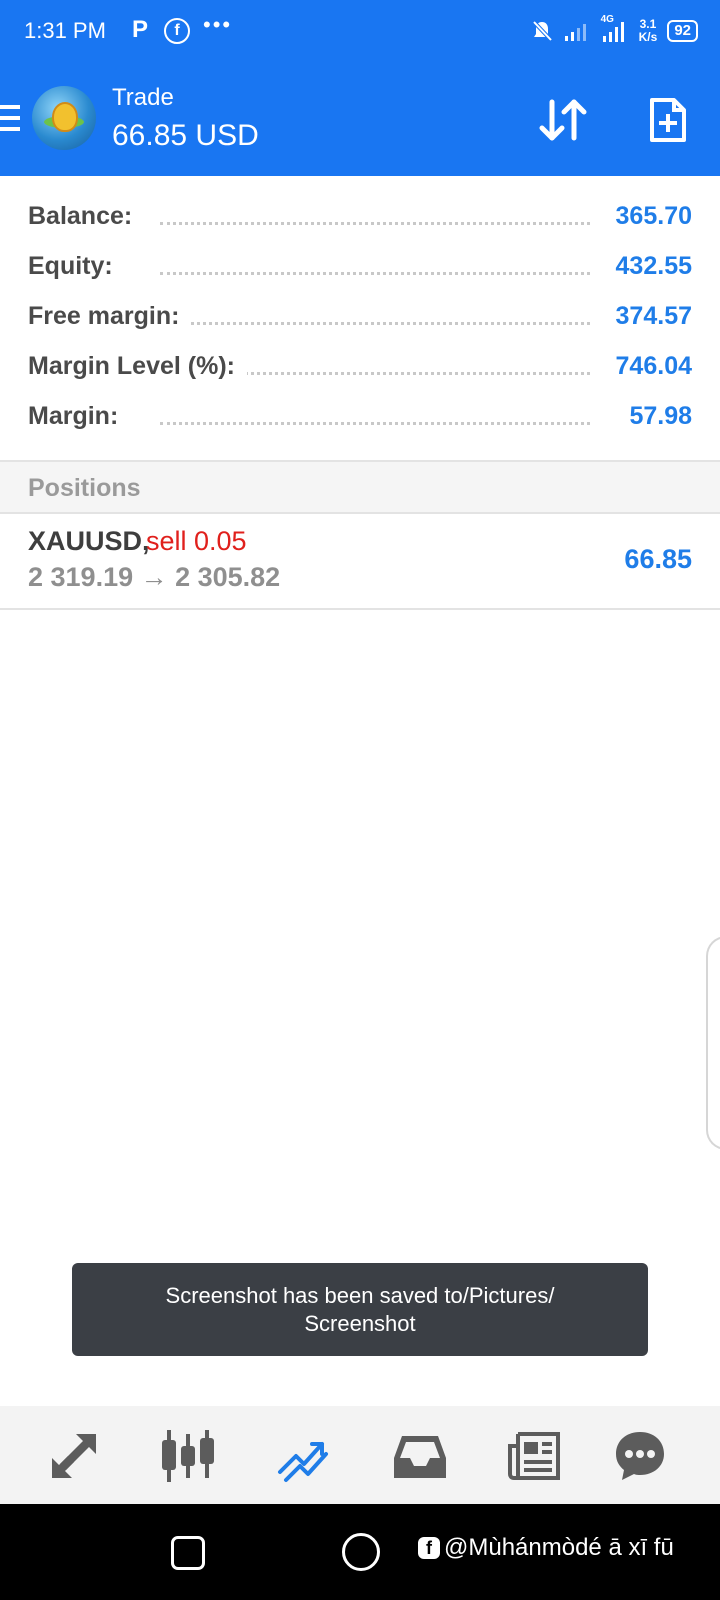 This screenshot has height=1600, width=720. I want to click on trade-icon, so click(304, 1456).